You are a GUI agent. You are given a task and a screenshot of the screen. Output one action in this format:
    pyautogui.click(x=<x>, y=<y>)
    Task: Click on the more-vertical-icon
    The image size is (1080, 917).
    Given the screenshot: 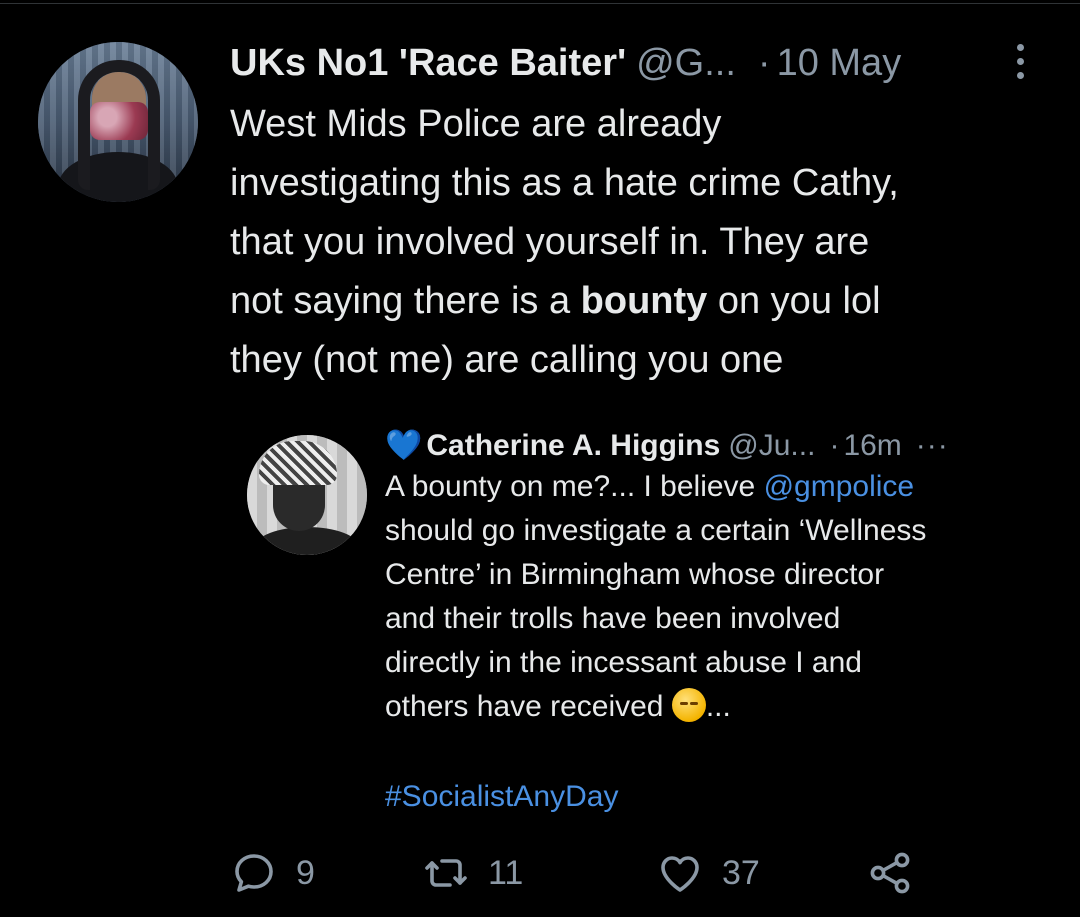 What is the action you would take?
    pyautogui.click(x=1020, y=62)
    